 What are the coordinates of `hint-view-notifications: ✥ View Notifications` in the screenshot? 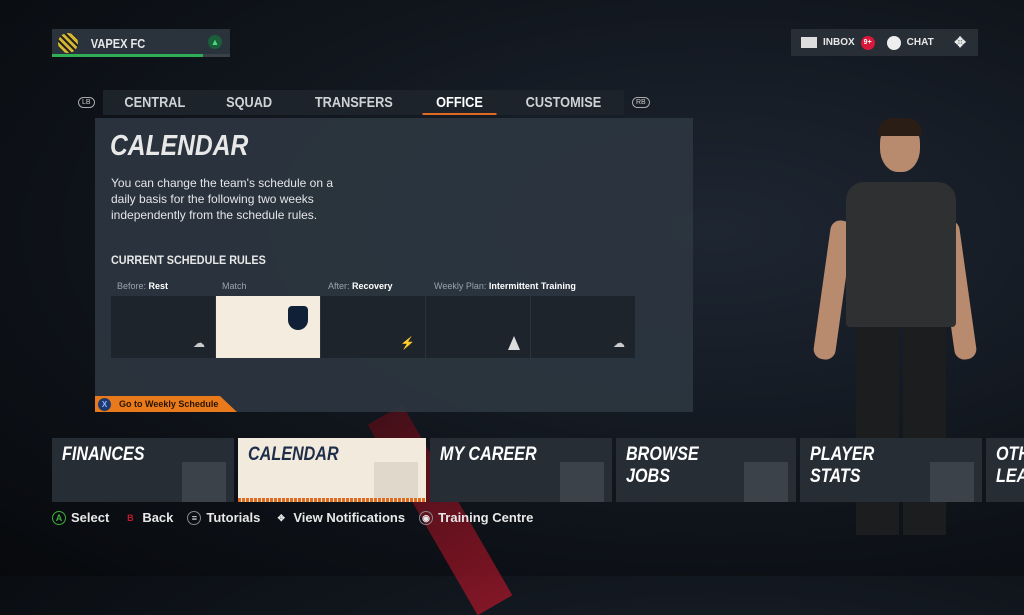 It's located at (340, 517).